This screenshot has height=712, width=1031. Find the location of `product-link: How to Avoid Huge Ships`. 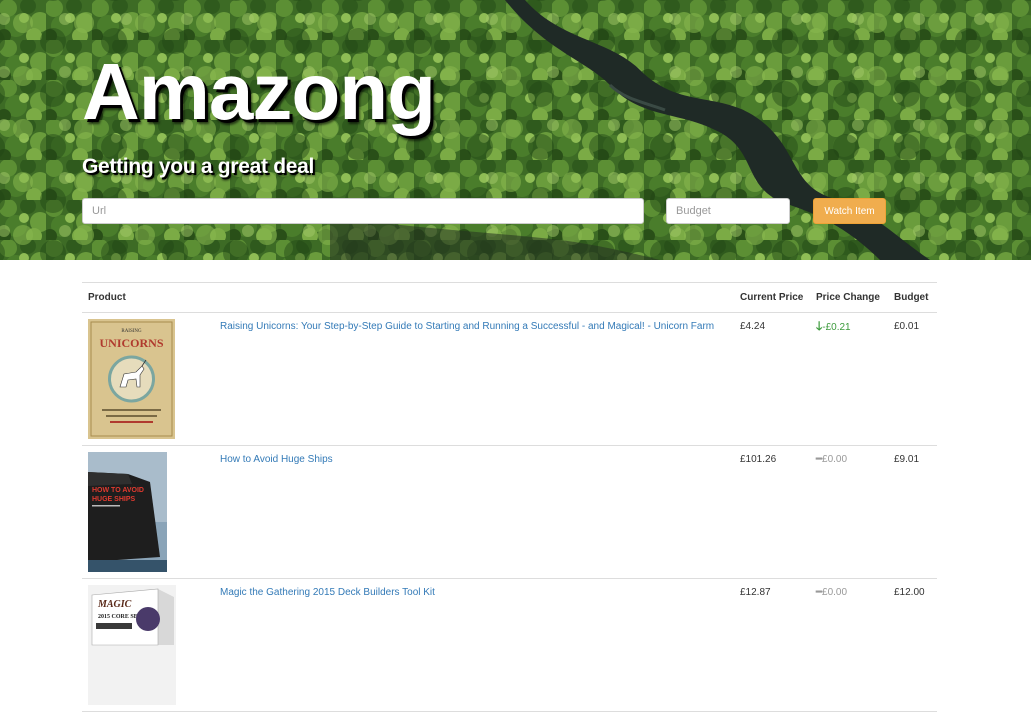

product-link: How to Avoid Huge Ships is located at coordinates (276, 459).